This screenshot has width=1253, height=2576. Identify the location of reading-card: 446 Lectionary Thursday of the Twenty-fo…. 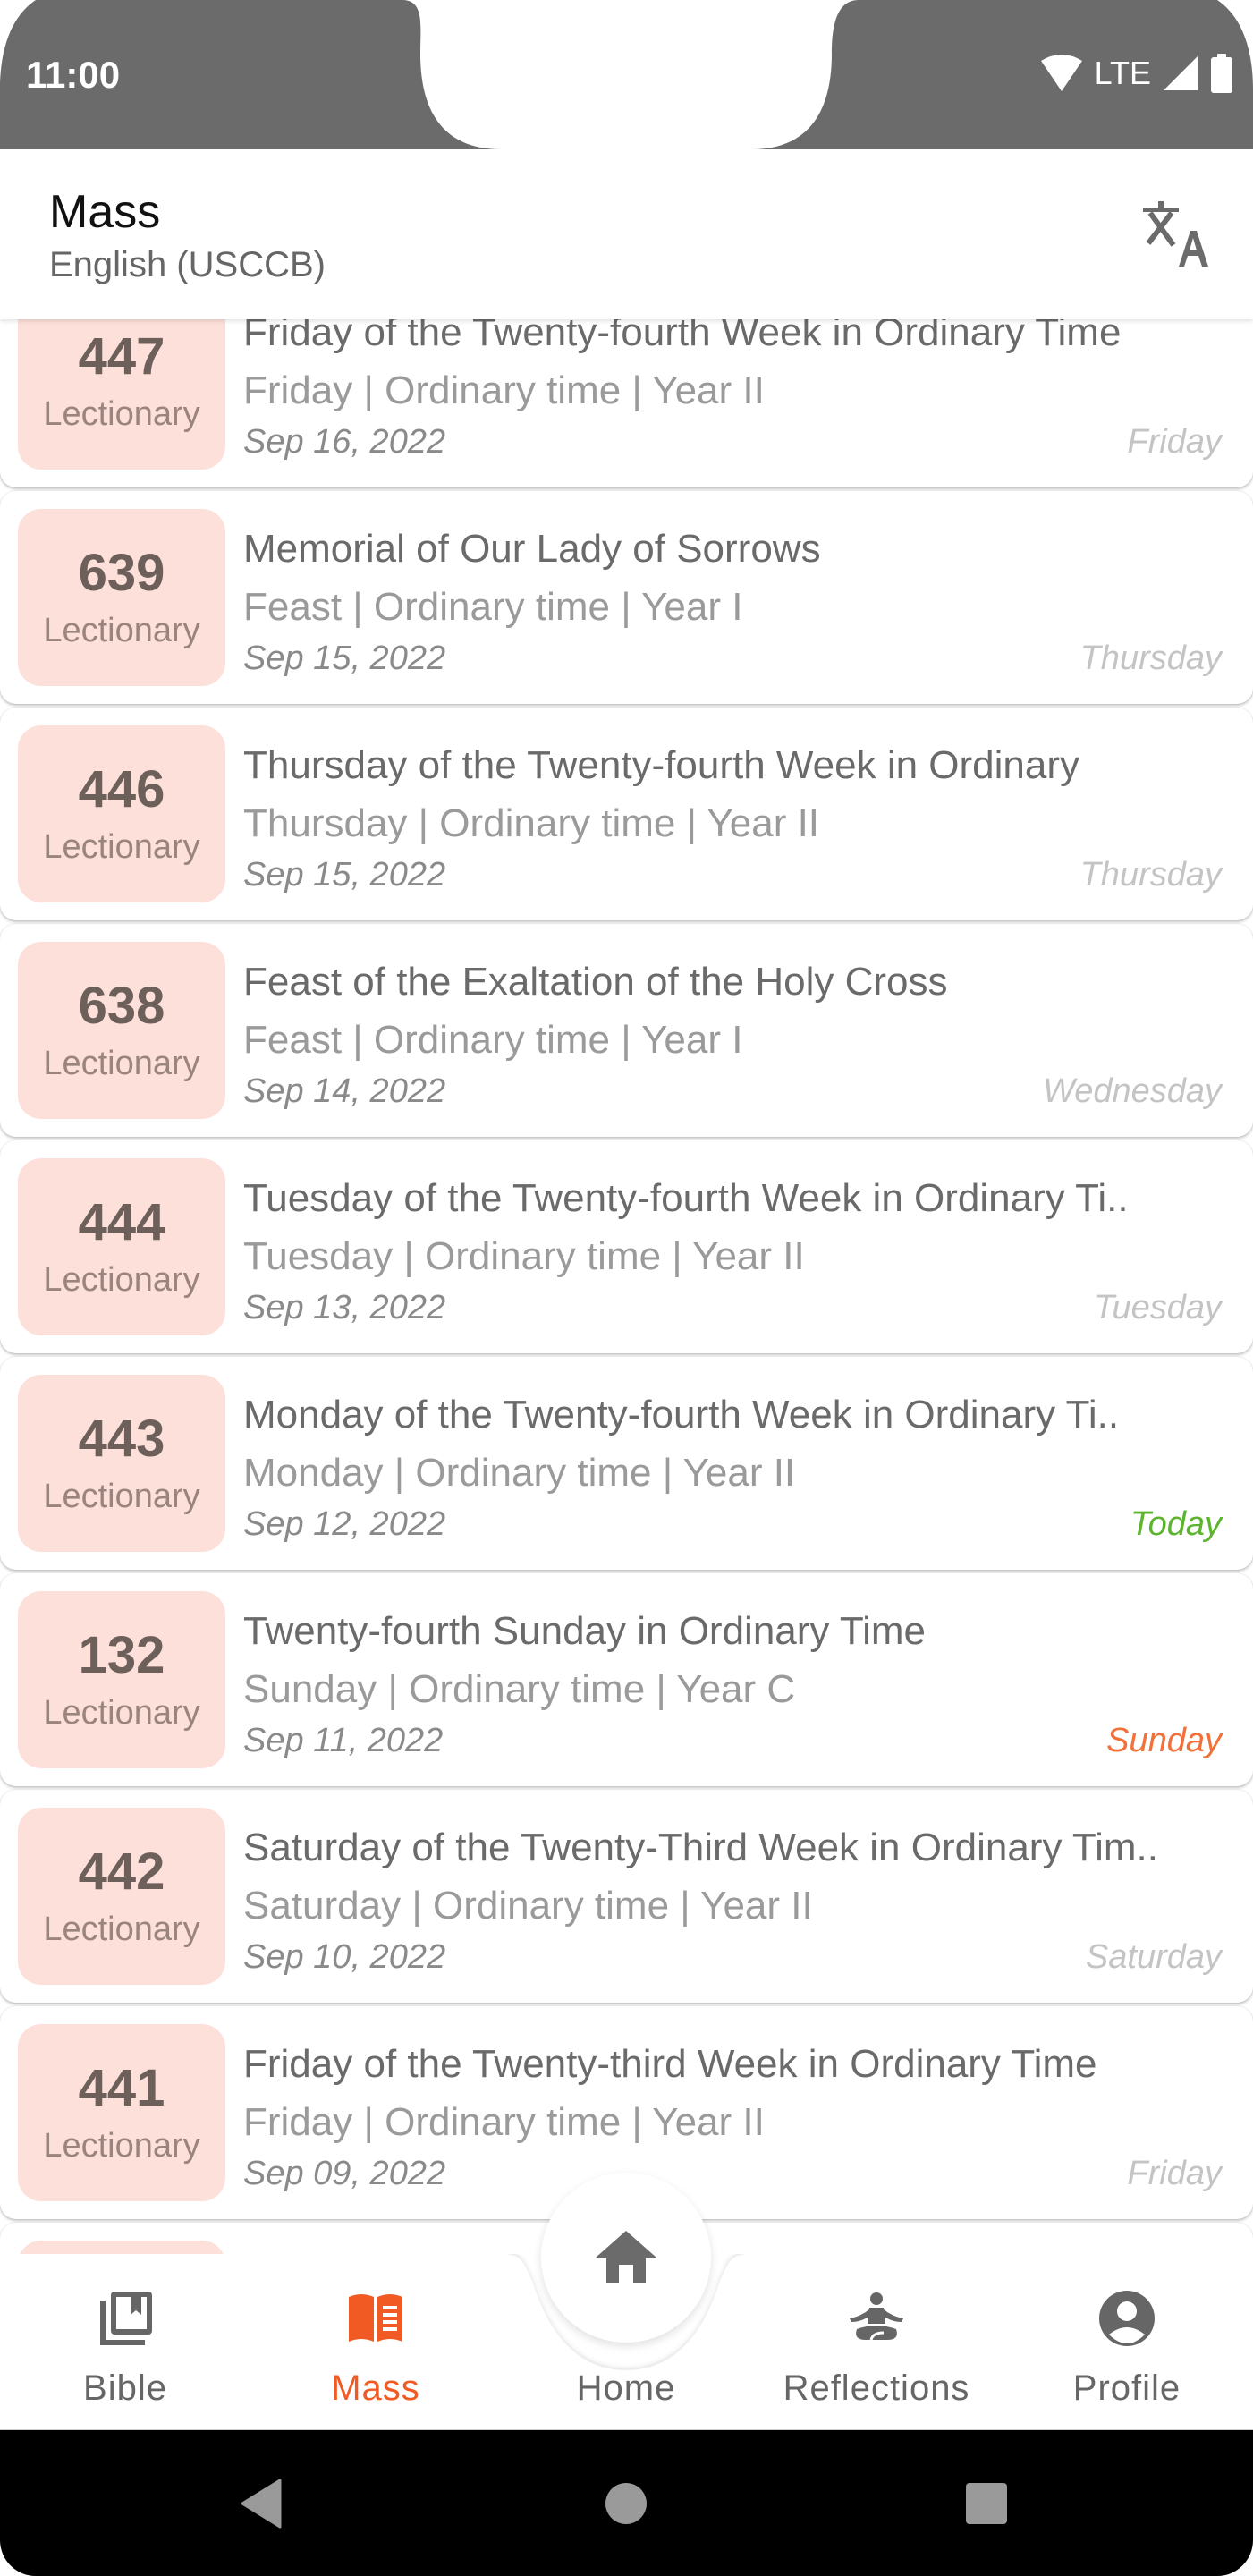
(626, 814).